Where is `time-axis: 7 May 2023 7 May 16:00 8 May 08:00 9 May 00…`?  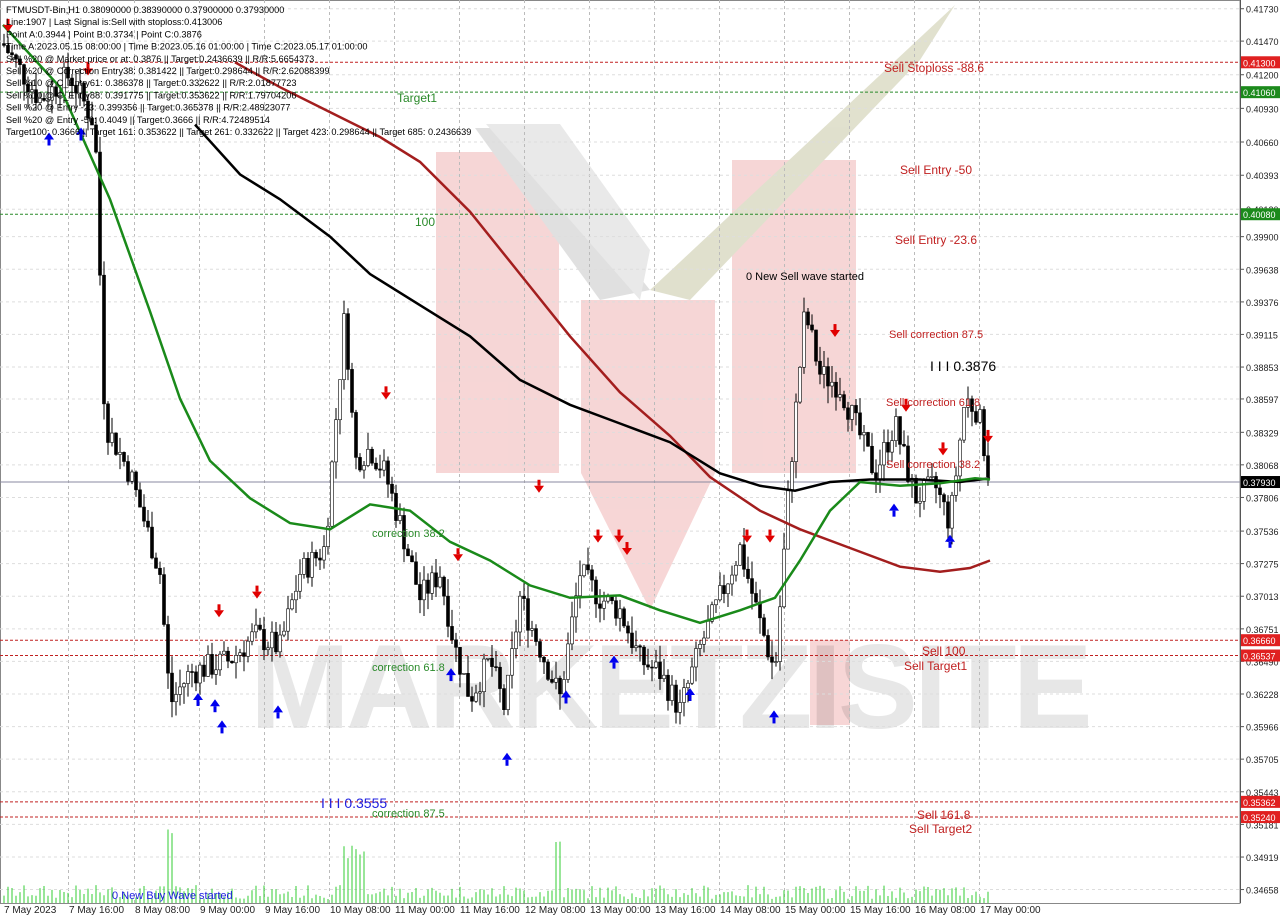 time-axis: 7 May 2023 7 May 16:00 8 May 08:00 9 May 00… is located at coordinates (522, 910).